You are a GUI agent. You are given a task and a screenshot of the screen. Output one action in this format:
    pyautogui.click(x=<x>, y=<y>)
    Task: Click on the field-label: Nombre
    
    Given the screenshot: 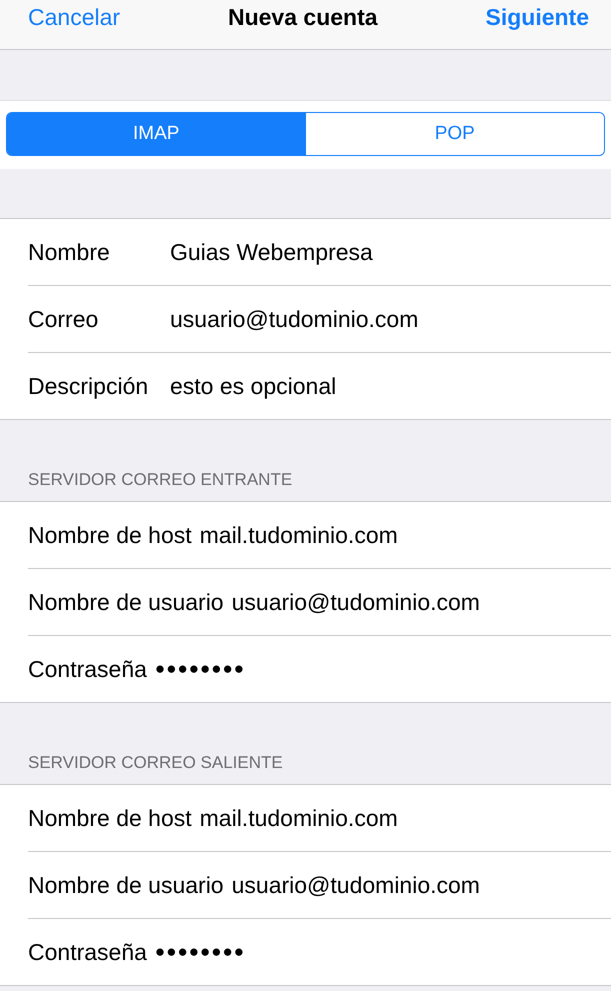 What is the action you would take?
    pyautogui.click(x=69, y=252)
    